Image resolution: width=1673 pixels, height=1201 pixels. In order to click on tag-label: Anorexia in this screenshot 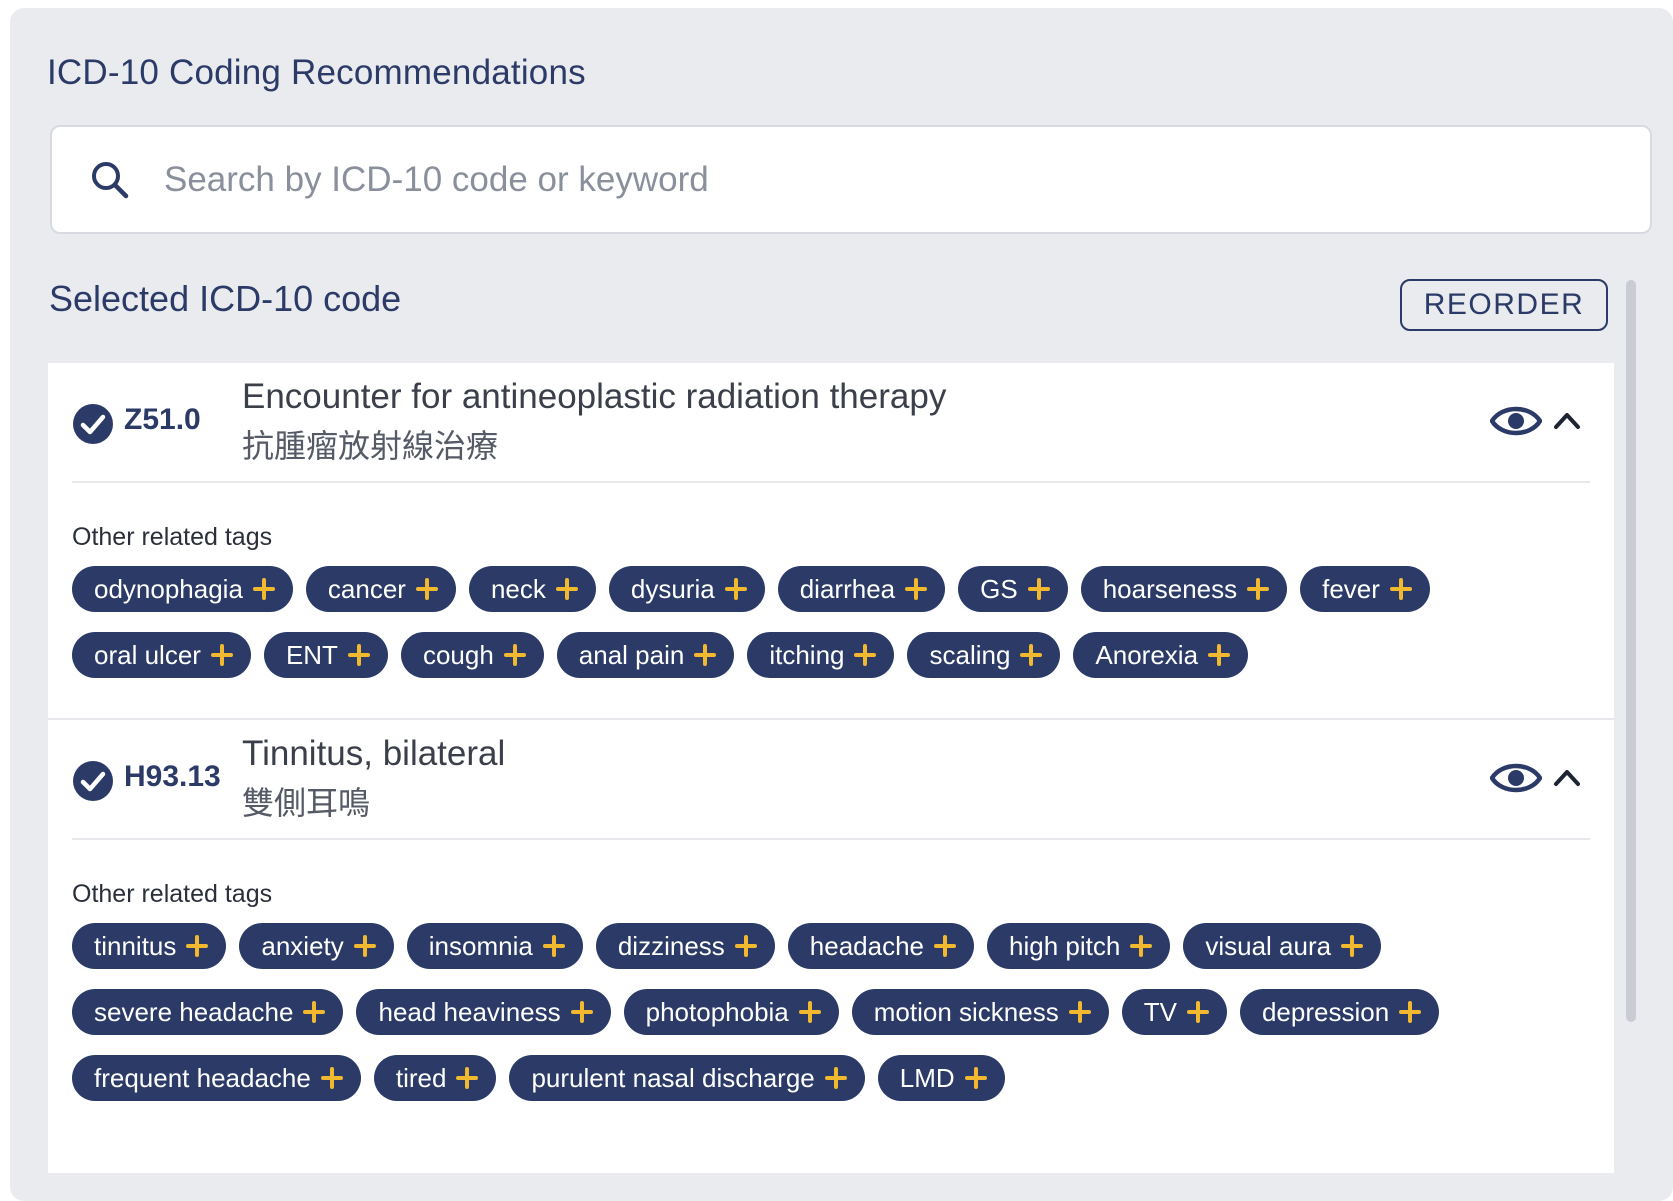, I will do `click(1147, 654)`.